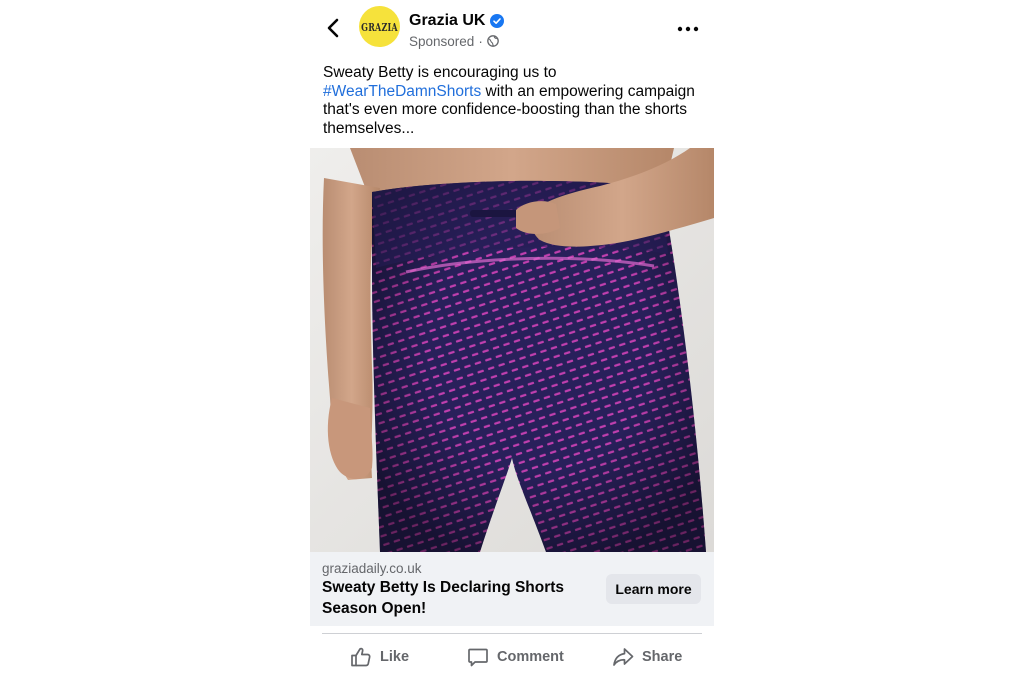 This screenshot has height=683, width=1024. Describe the element at coordinates (441, 41) in the screenshot. I see `sponsored-label: Sponsored` at that location.